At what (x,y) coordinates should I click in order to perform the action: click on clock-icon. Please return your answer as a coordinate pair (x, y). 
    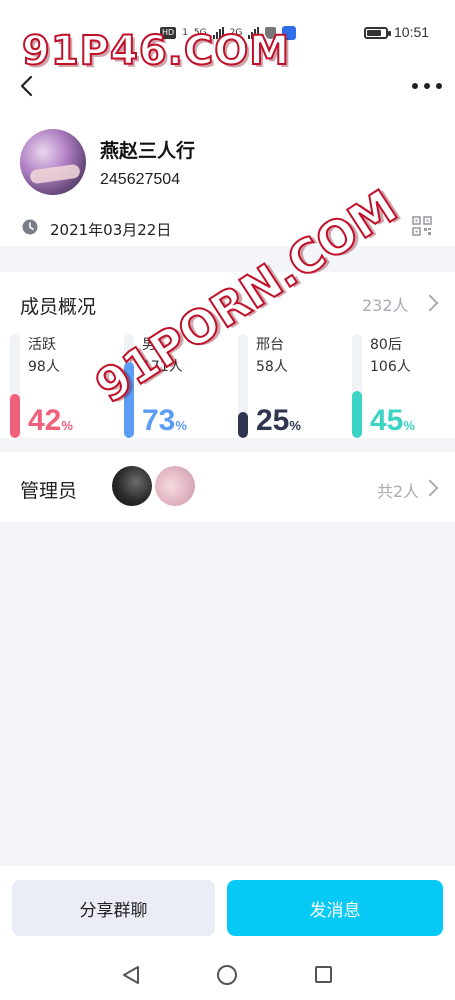
    Looking at the image, I should click on (30, 227).